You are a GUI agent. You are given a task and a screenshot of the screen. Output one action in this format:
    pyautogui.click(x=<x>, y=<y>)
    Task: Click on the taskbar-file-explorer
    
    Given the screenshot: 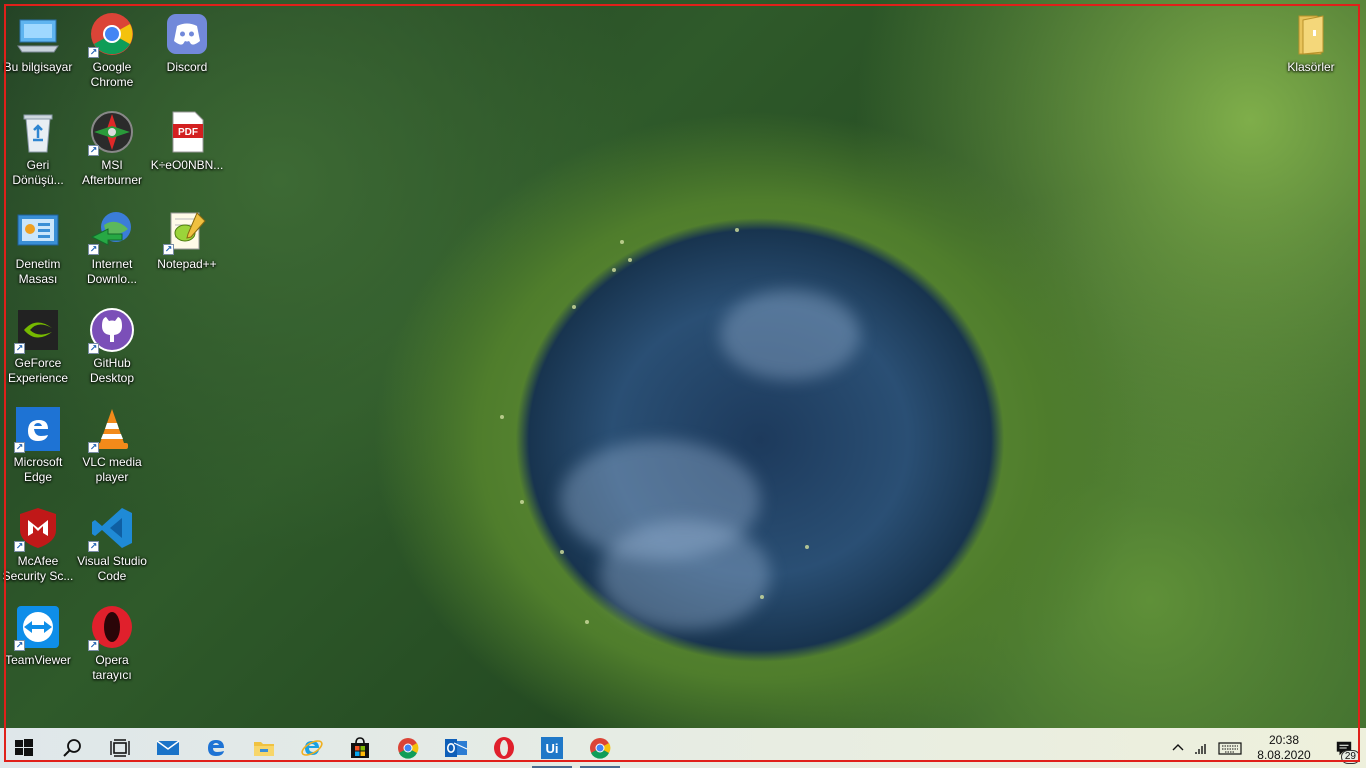 What is the action you would take?
    pyautogui.click(x=264, y=748)
    